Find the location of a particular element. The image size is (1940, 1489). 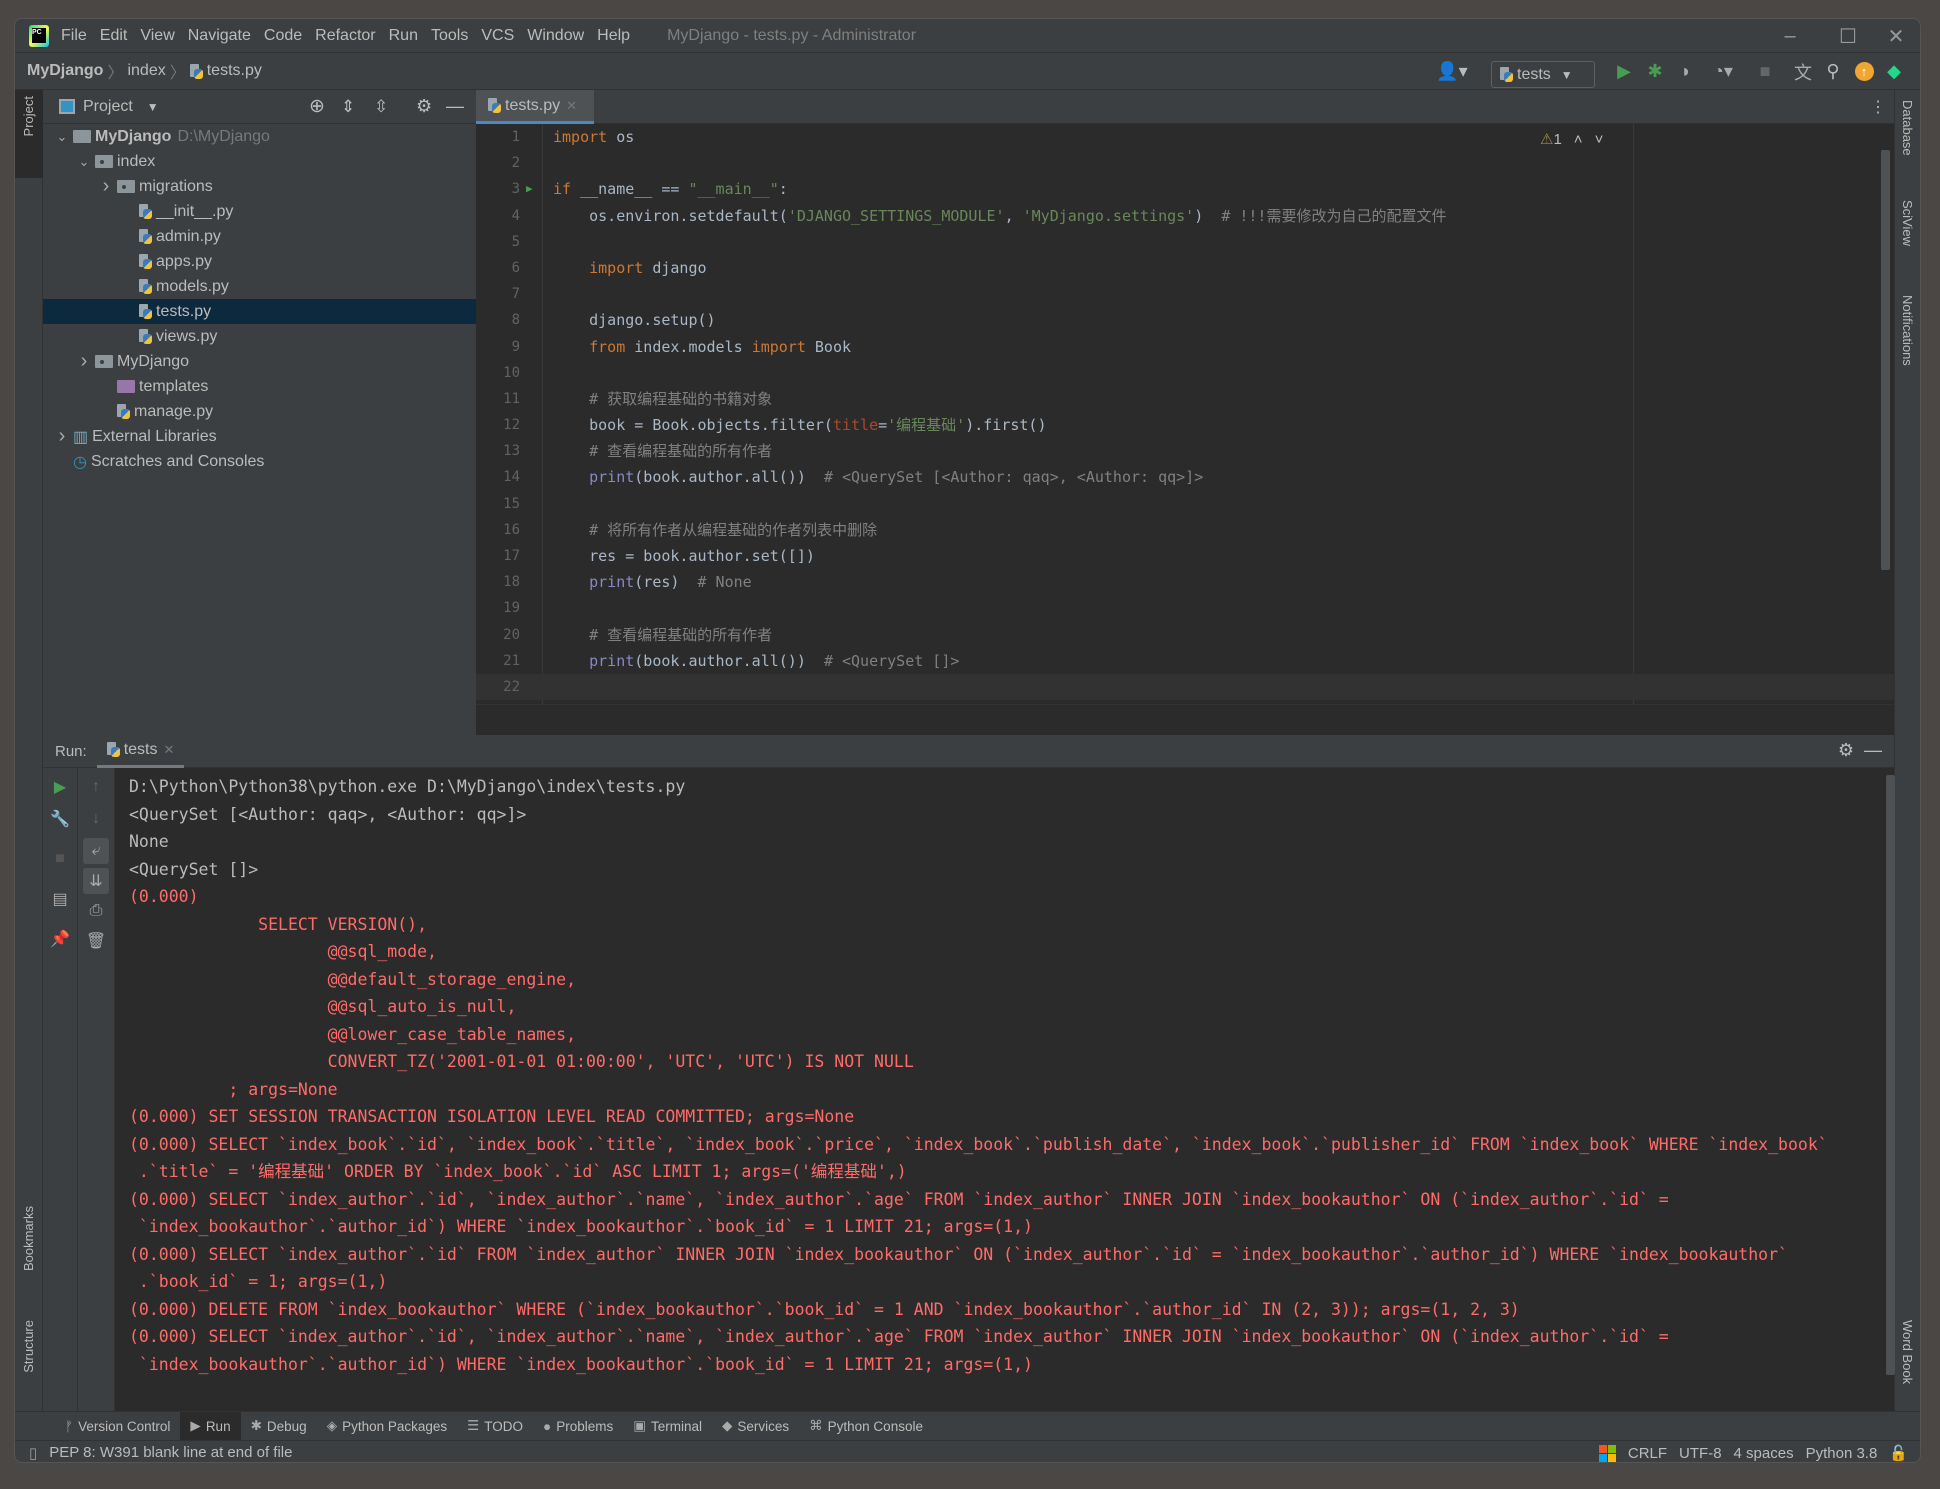

tool-button-python-console: ⌘ Python Console is located at coordinates (866, 1426).